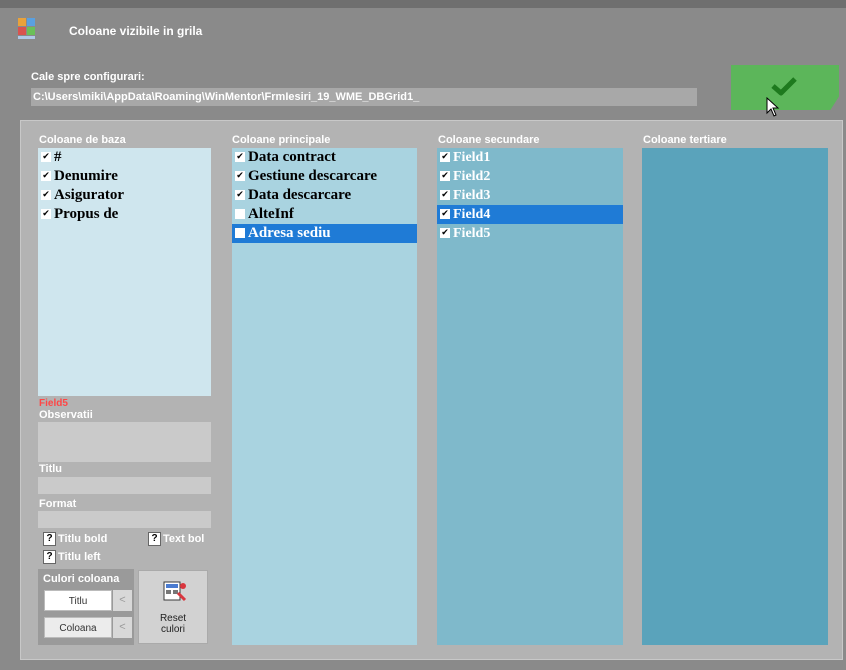  Describe the element at coordinates (136, 31) in the screenshot. I see `window-title: Coloane vizibile in grila` at that location.